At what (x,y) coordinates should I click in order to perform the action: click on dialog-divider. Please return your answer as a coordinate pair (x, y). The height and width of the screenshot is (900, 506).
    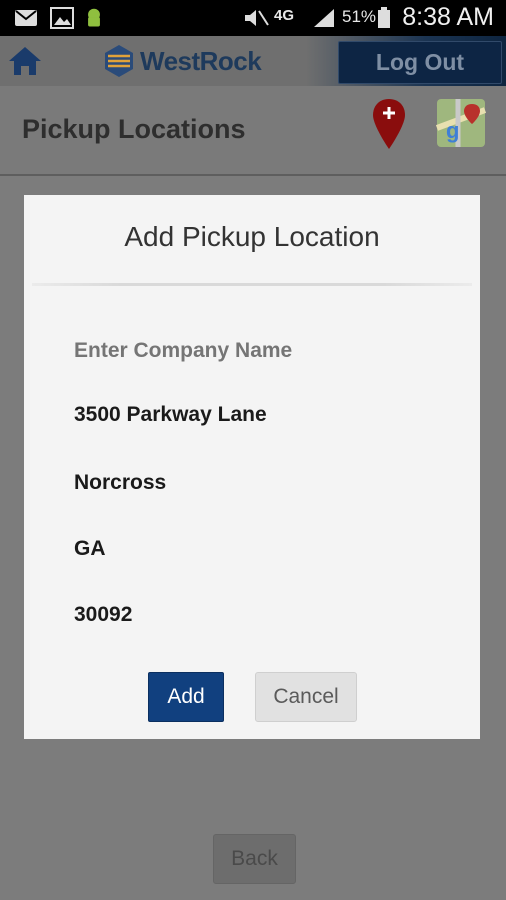
    Looking at the image, I should click on (252, 284).